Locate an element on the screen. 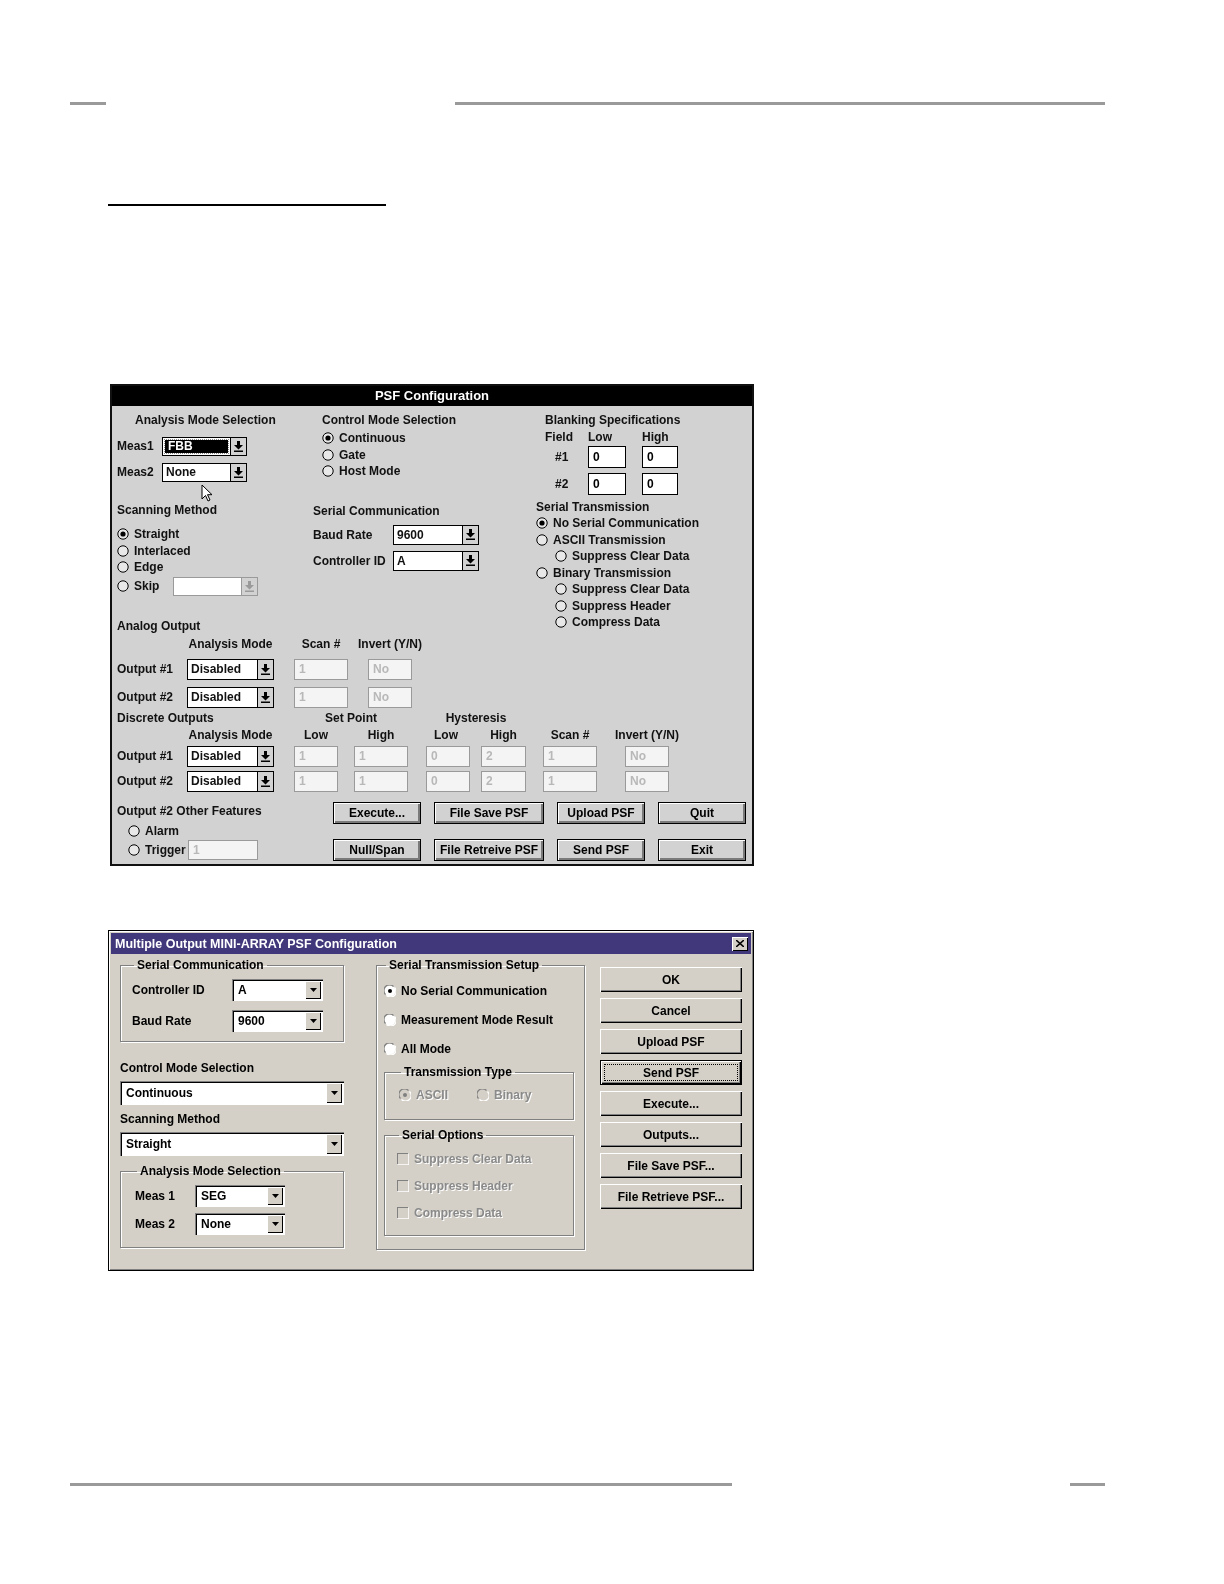 This screenshot has height=1584, width=1224. radio-option: Host Mode is located at coordinates (361, 471).